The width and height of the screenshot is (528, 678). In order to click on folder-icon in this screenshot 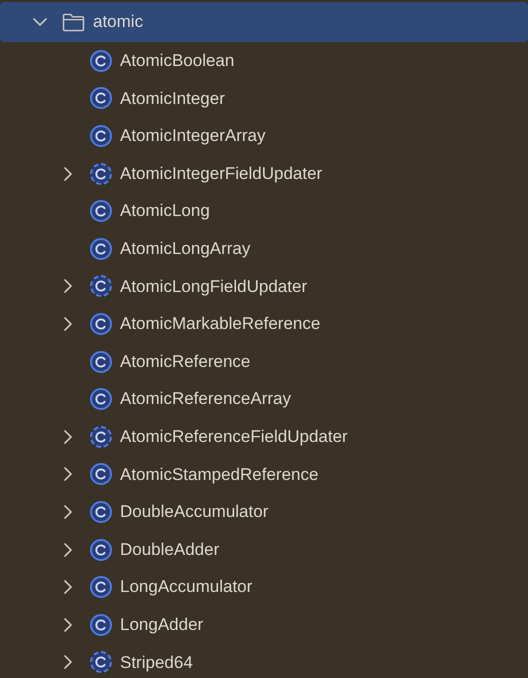, I will do `click(73, 22)`.